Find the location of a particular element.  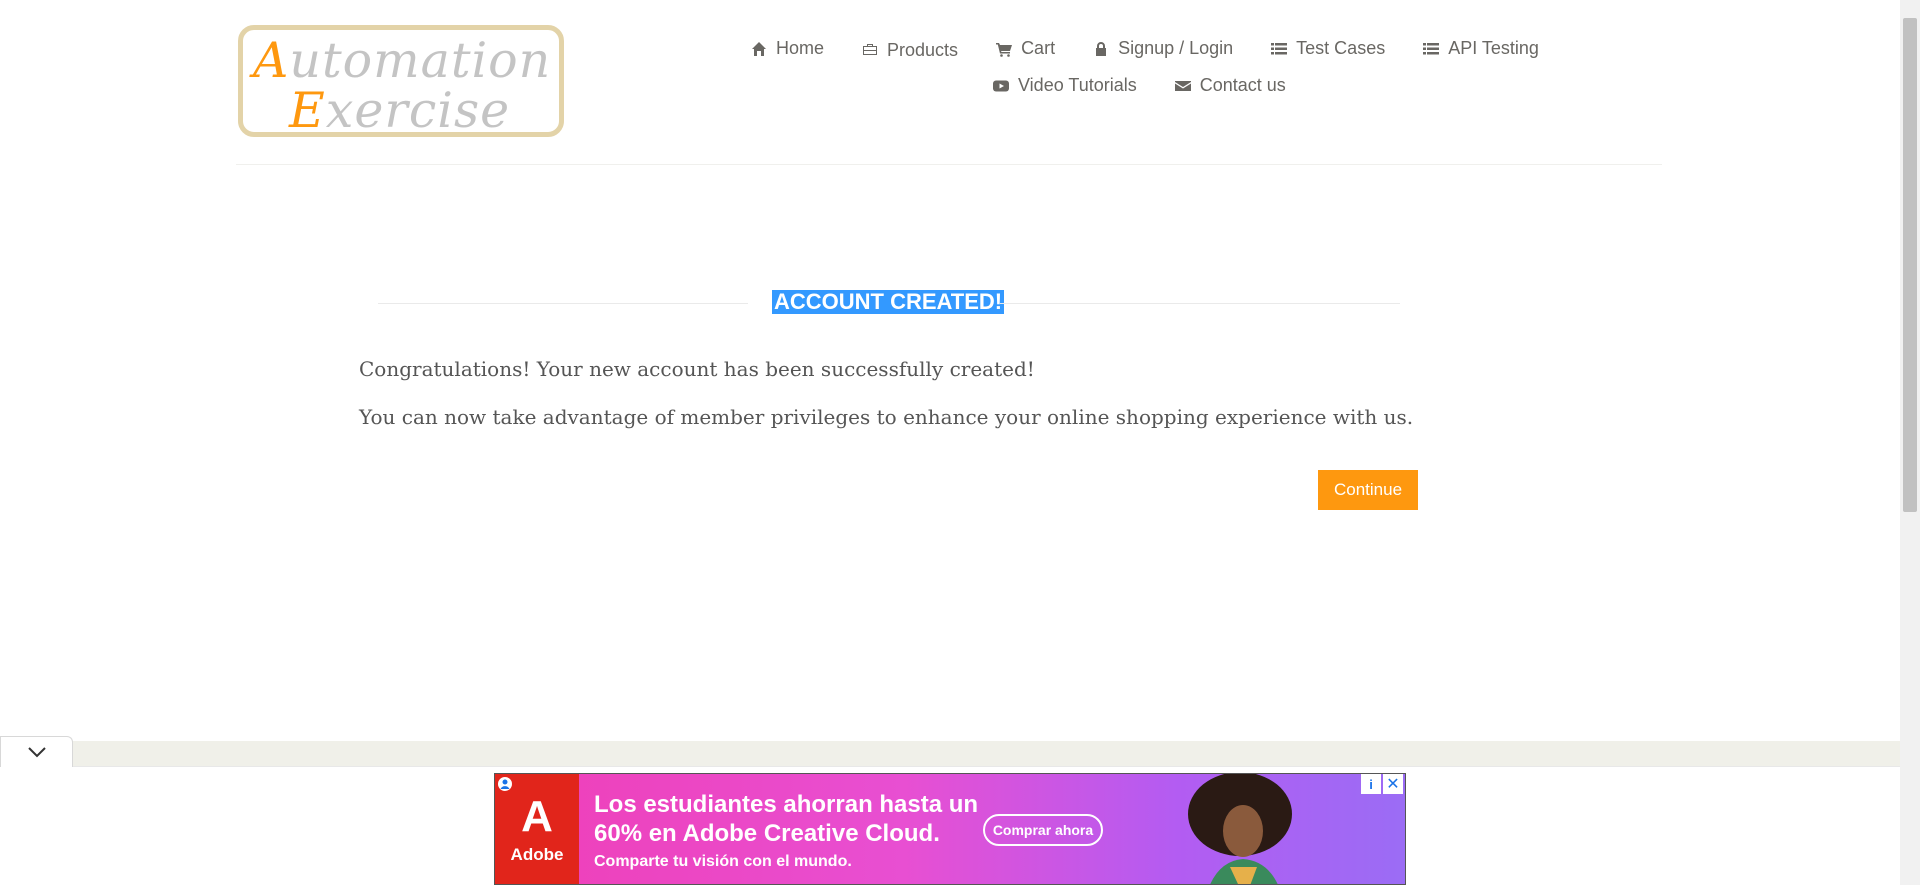

nav-video-tutorials-label: Video Tutorials is located at coordinates (1077, 85).